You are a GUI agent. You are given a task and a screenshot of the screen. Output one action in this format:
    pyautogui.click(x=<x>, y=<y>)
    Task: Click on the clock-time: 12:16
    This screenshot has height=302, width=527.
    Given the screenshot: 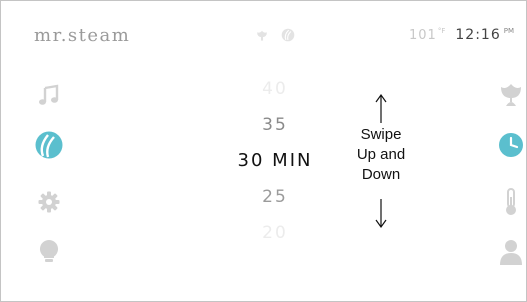 What is the action you would take?
    pyautogui.click(x=478, y=35)
    